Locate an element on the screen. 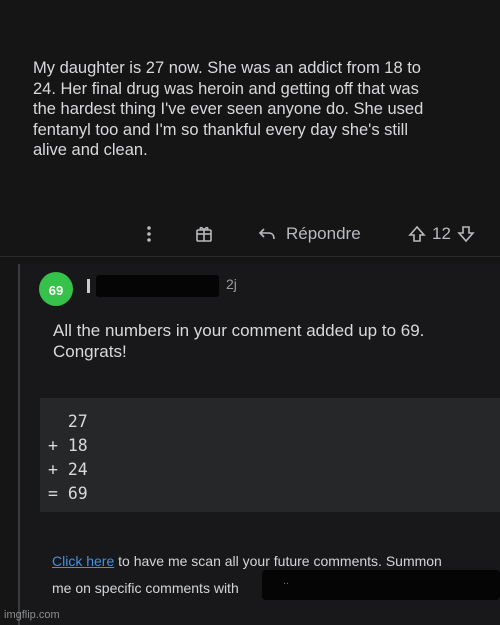 This screenshot has width=500, height=625. thread-line is located at coordinates (19, 444).